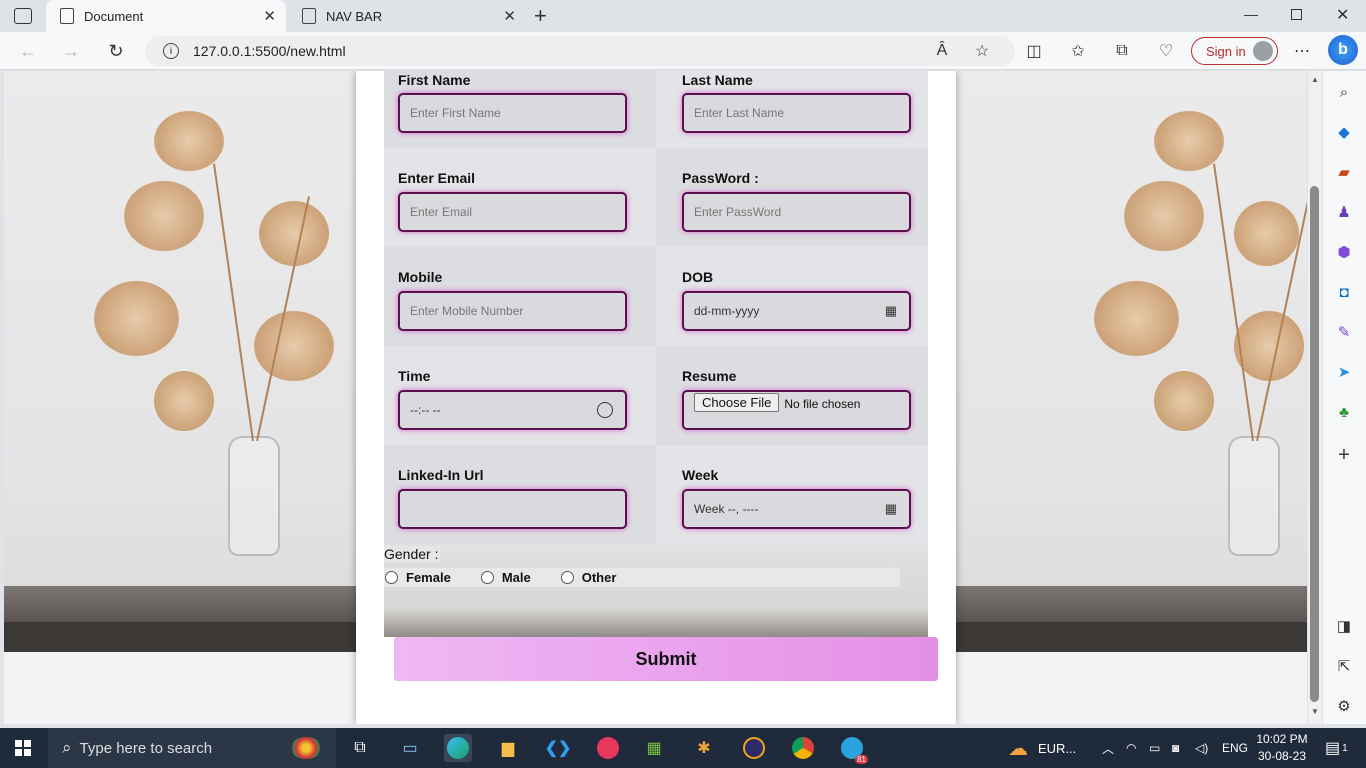 The height and width of the screenshot is (768, 1366). I want to click on tab-title: NAV BAR, so click(354, 16).